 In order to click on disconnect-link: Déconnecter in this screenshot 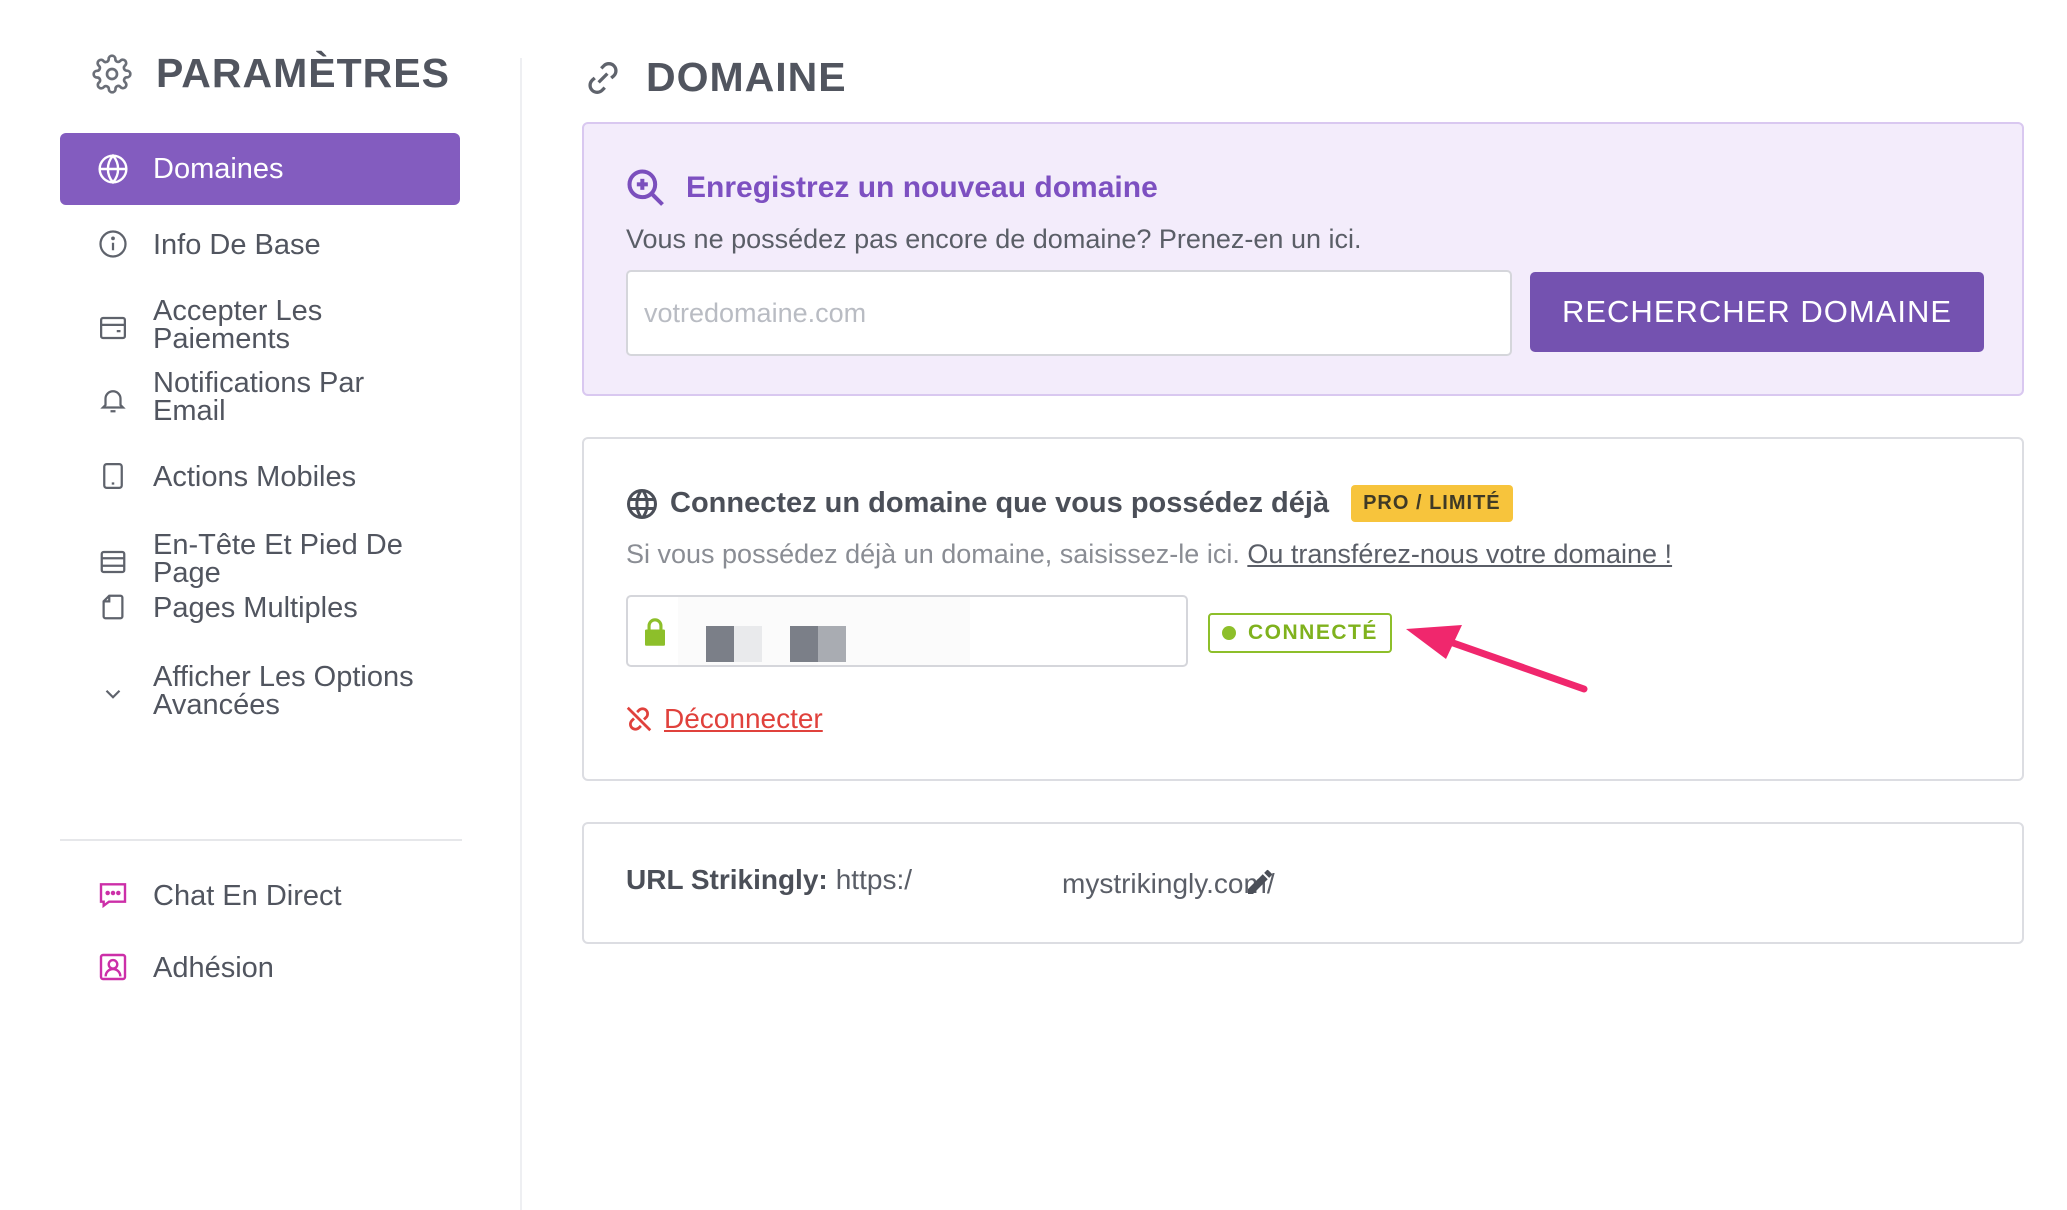, I will do `click(723, 719)`.